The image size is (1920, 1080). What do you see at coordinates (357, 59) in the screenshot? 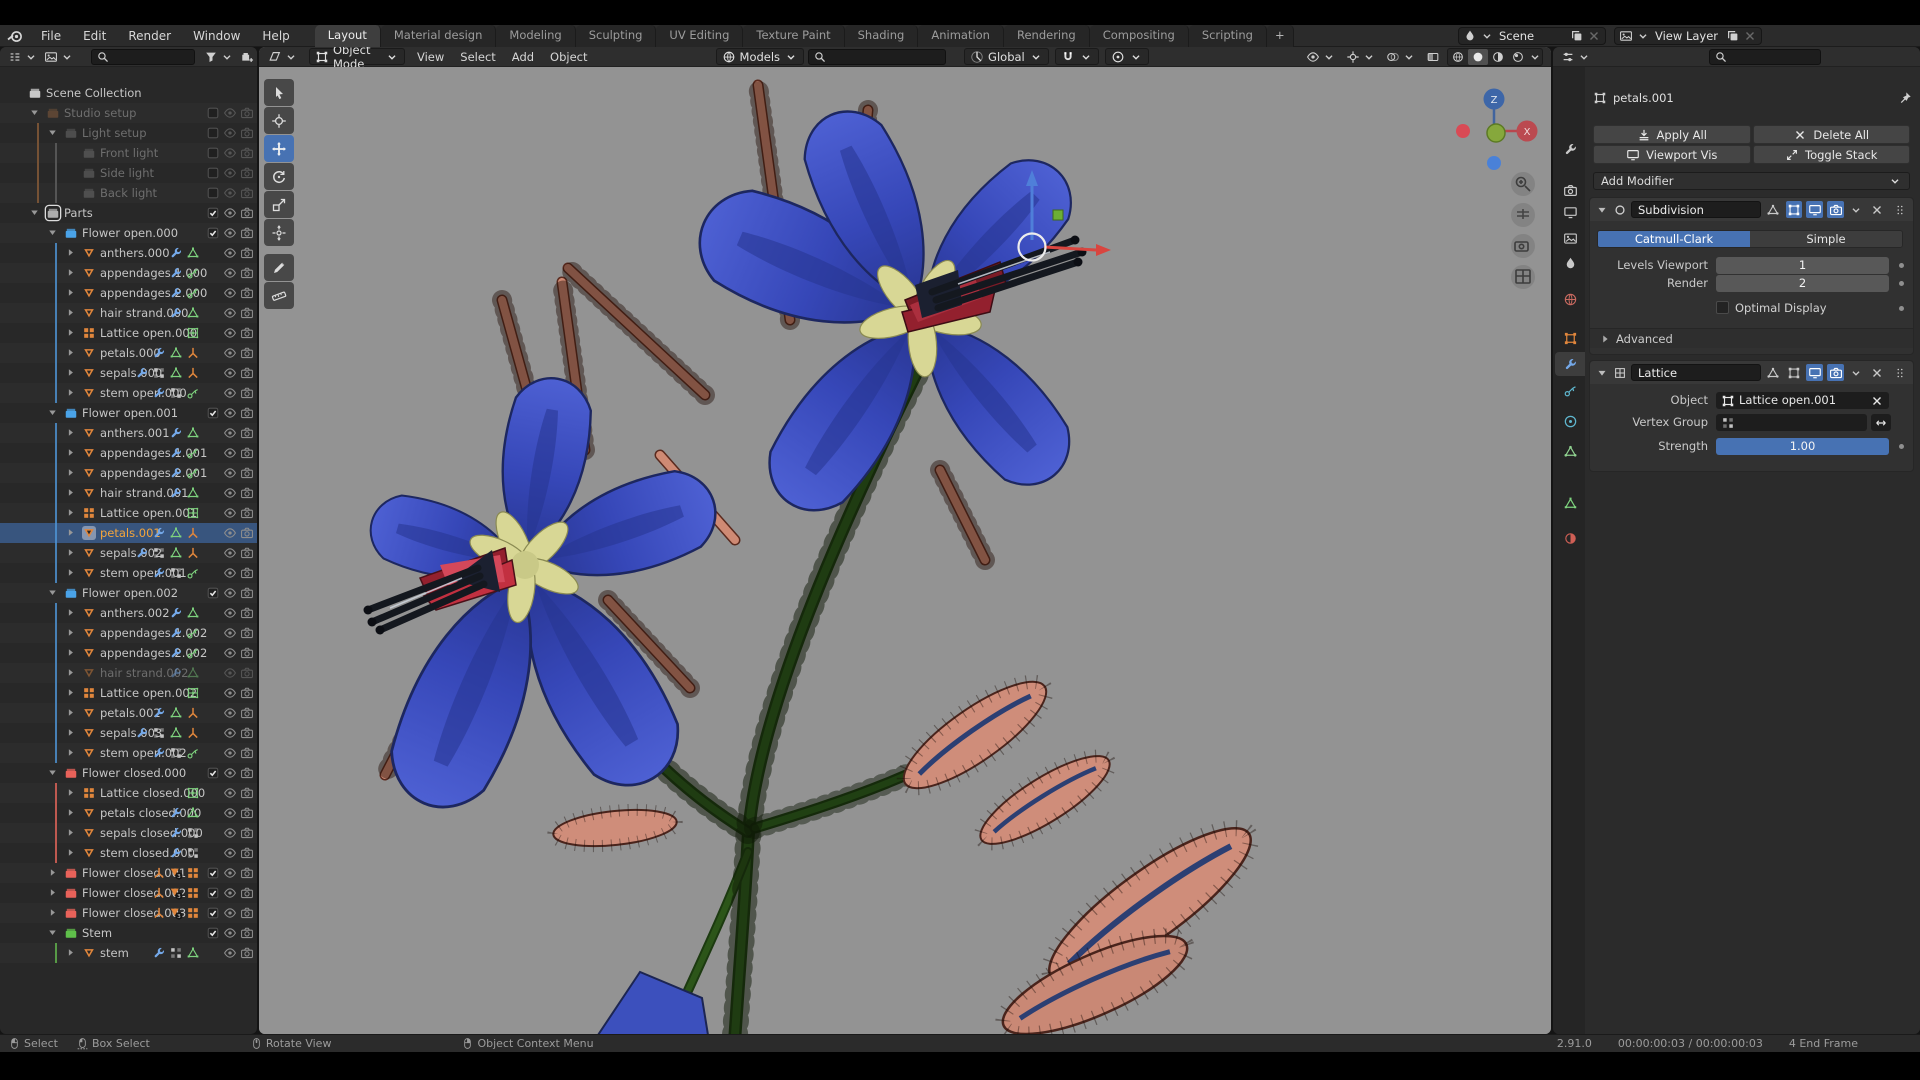
I see `mode-dropdown: Object Mode` at bounding box center [357, 59].